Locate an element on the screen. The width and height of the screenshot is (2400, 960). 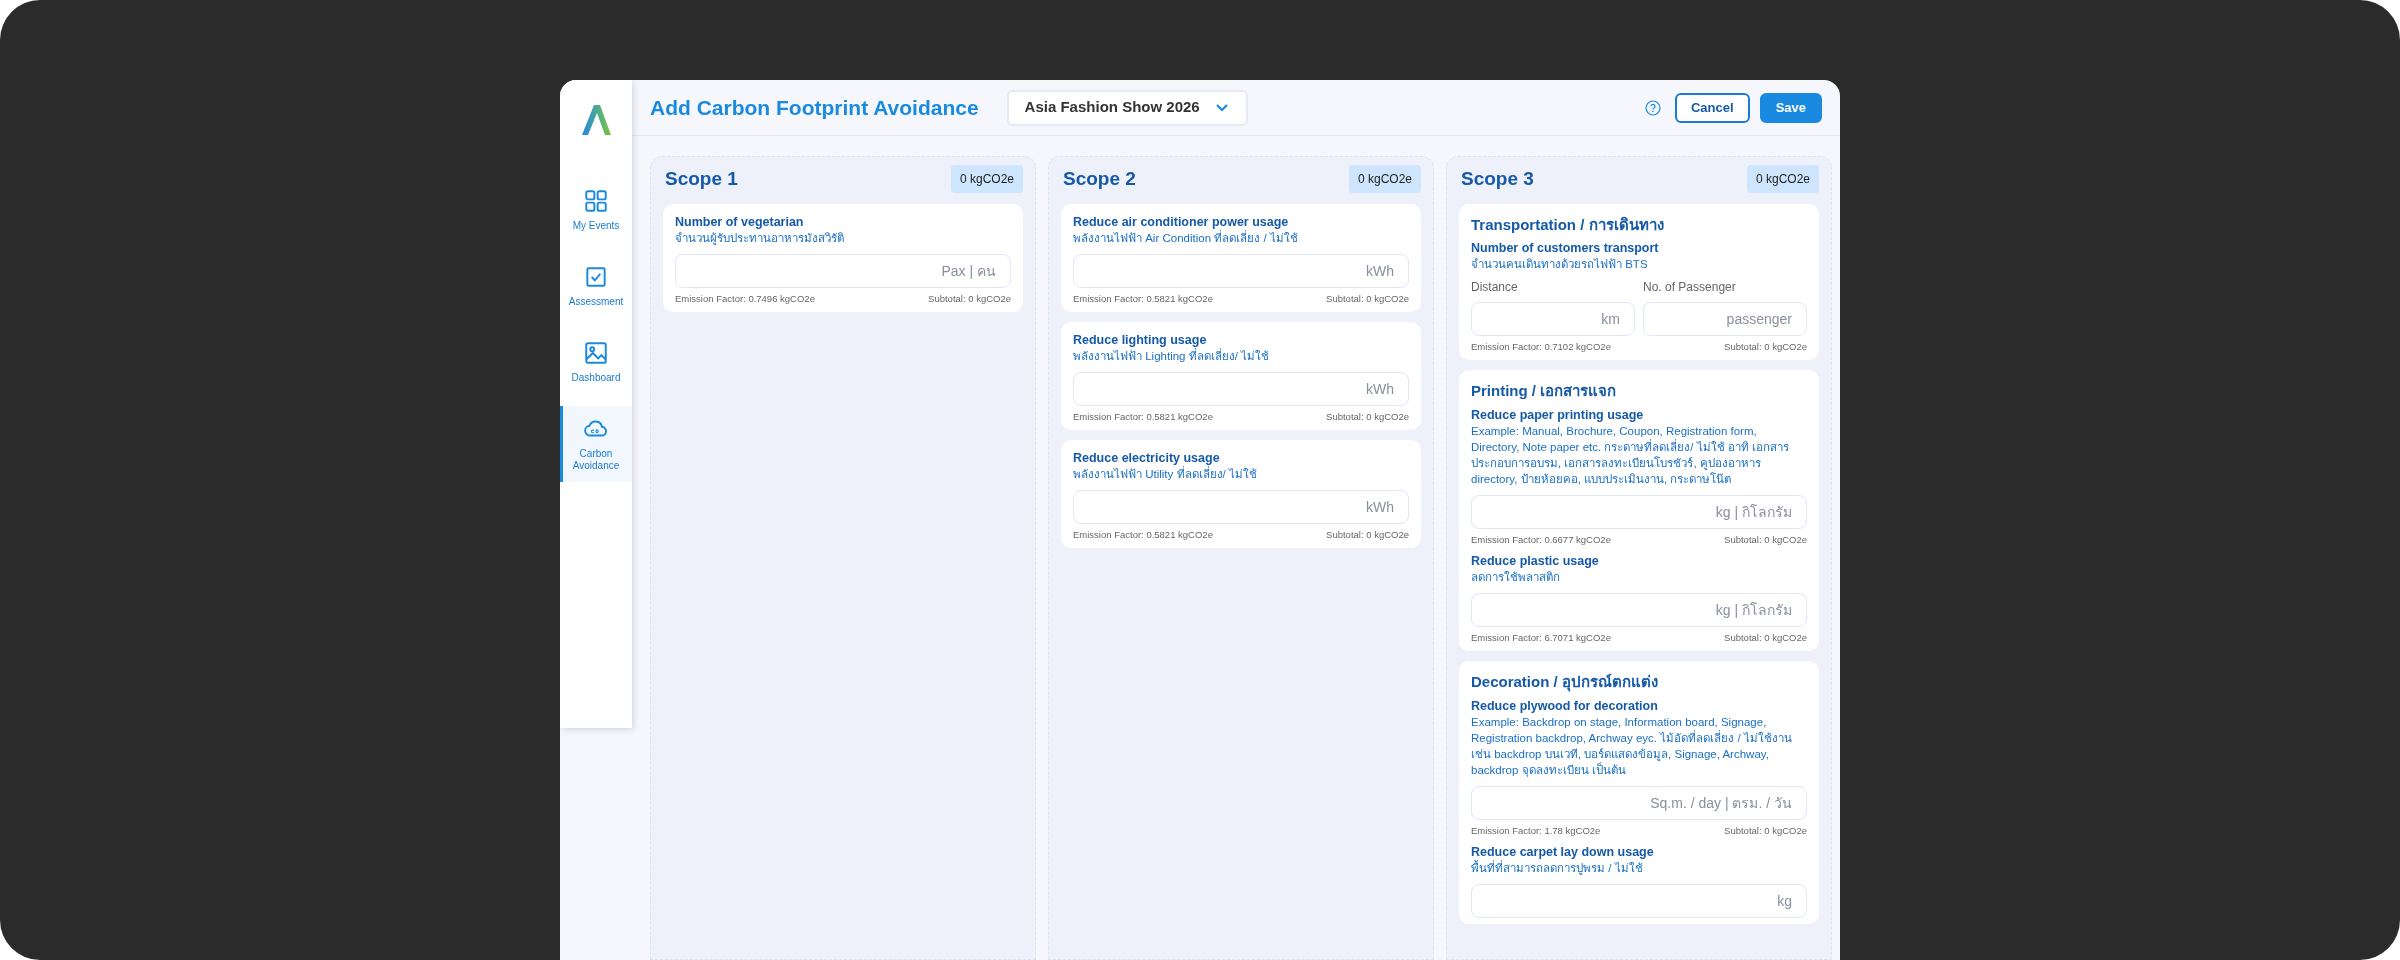
page-title: Add Carbon Footprint Avoidance is located at coordinates (814, 107).